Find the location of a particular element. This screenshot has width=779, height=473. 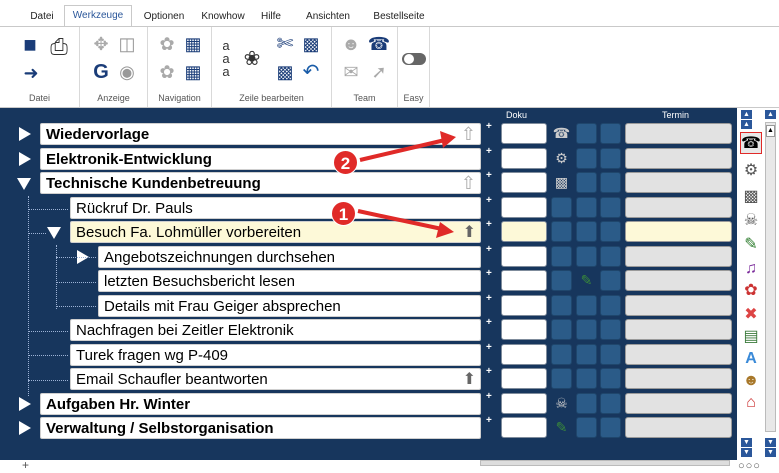

scroll-top-button: ▲ is located at coordinates (746, 114).